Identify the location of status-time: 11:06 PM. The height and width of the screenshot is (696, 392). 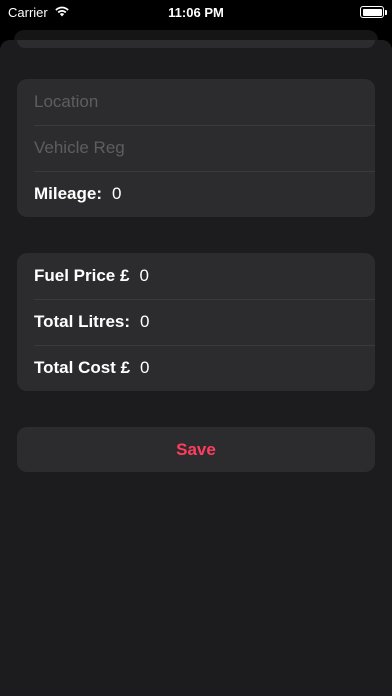
(196, 12).